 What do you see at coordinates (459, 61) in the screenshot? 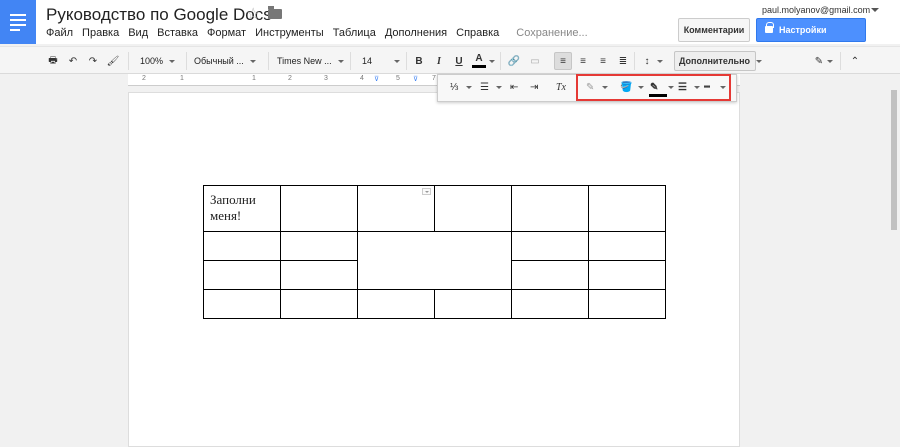
I see `underline-button: U` at bounding box center [459, 61].